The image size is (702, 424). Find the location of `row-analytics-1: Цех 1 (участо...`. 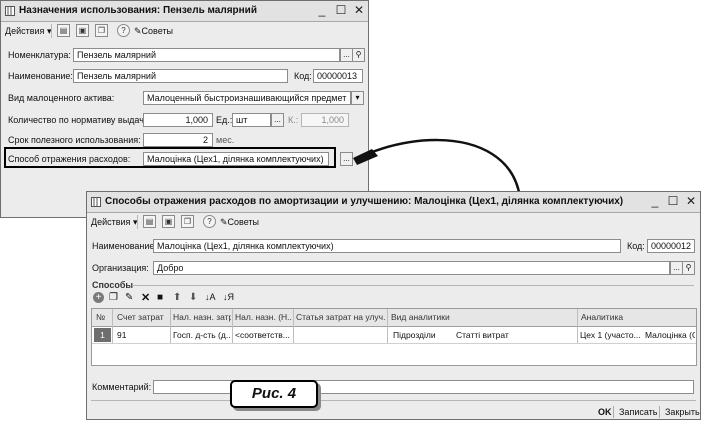

row-analytics-1: Цех 1 (участо... is located at coordinates (610, 335).